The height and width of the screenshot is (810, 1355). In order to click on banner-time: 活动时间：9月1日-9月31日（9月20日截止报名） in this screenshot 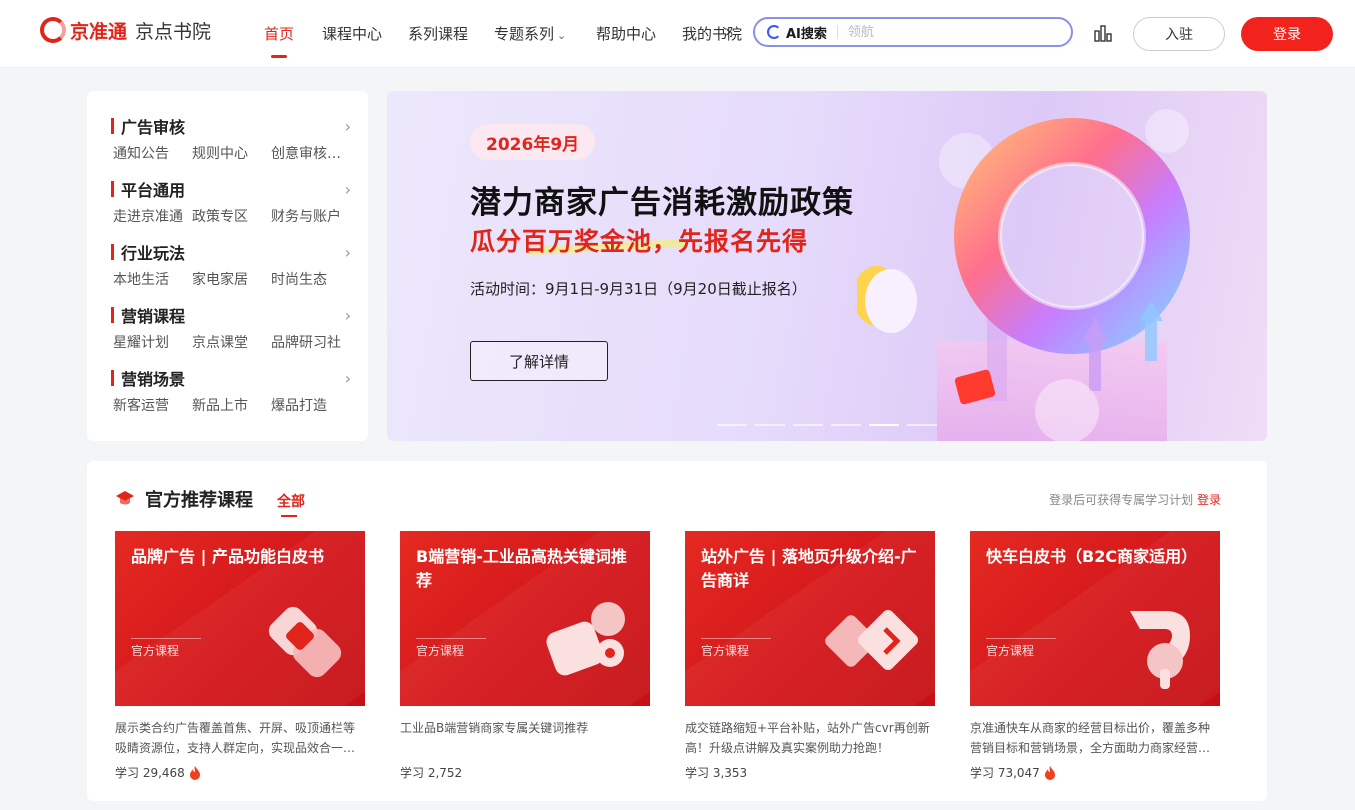, I will do `click(638, 289)`.